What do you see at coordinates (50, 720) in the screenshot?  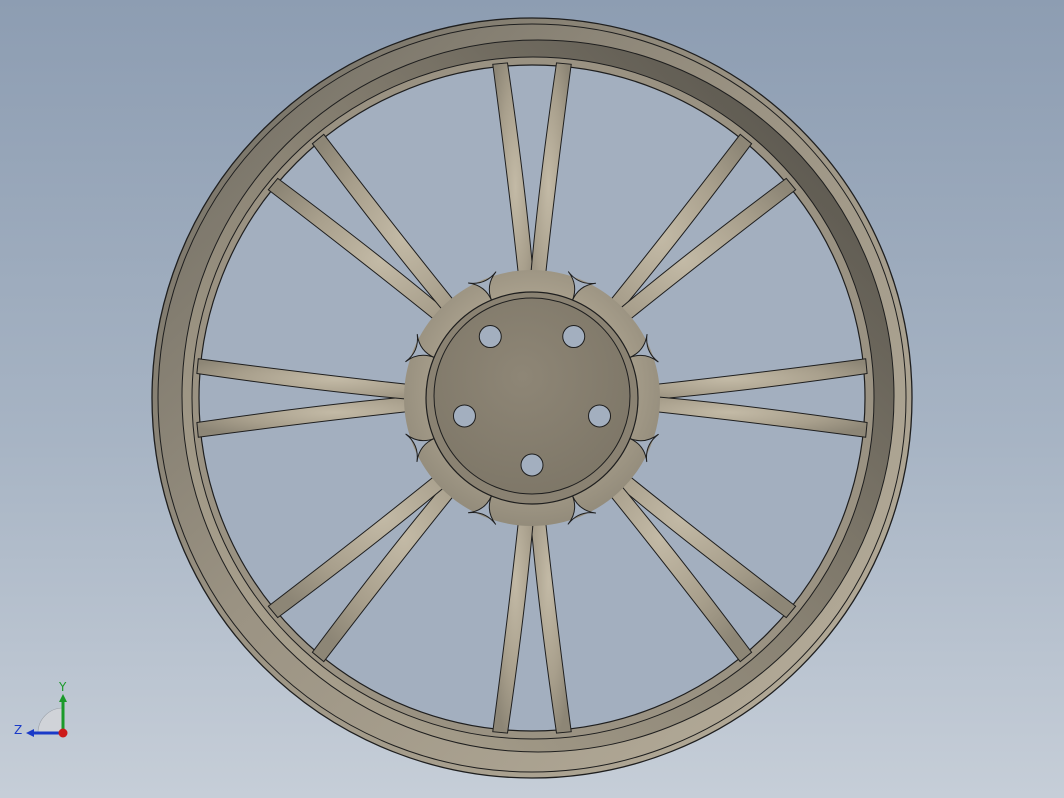 I see `triad-sector` at bounding box center [50, 720].